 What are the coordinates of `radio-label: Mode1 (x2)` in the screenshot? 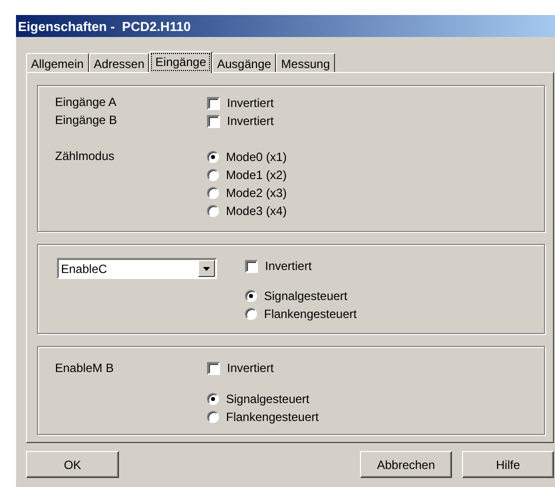 It's located at (256, 175).